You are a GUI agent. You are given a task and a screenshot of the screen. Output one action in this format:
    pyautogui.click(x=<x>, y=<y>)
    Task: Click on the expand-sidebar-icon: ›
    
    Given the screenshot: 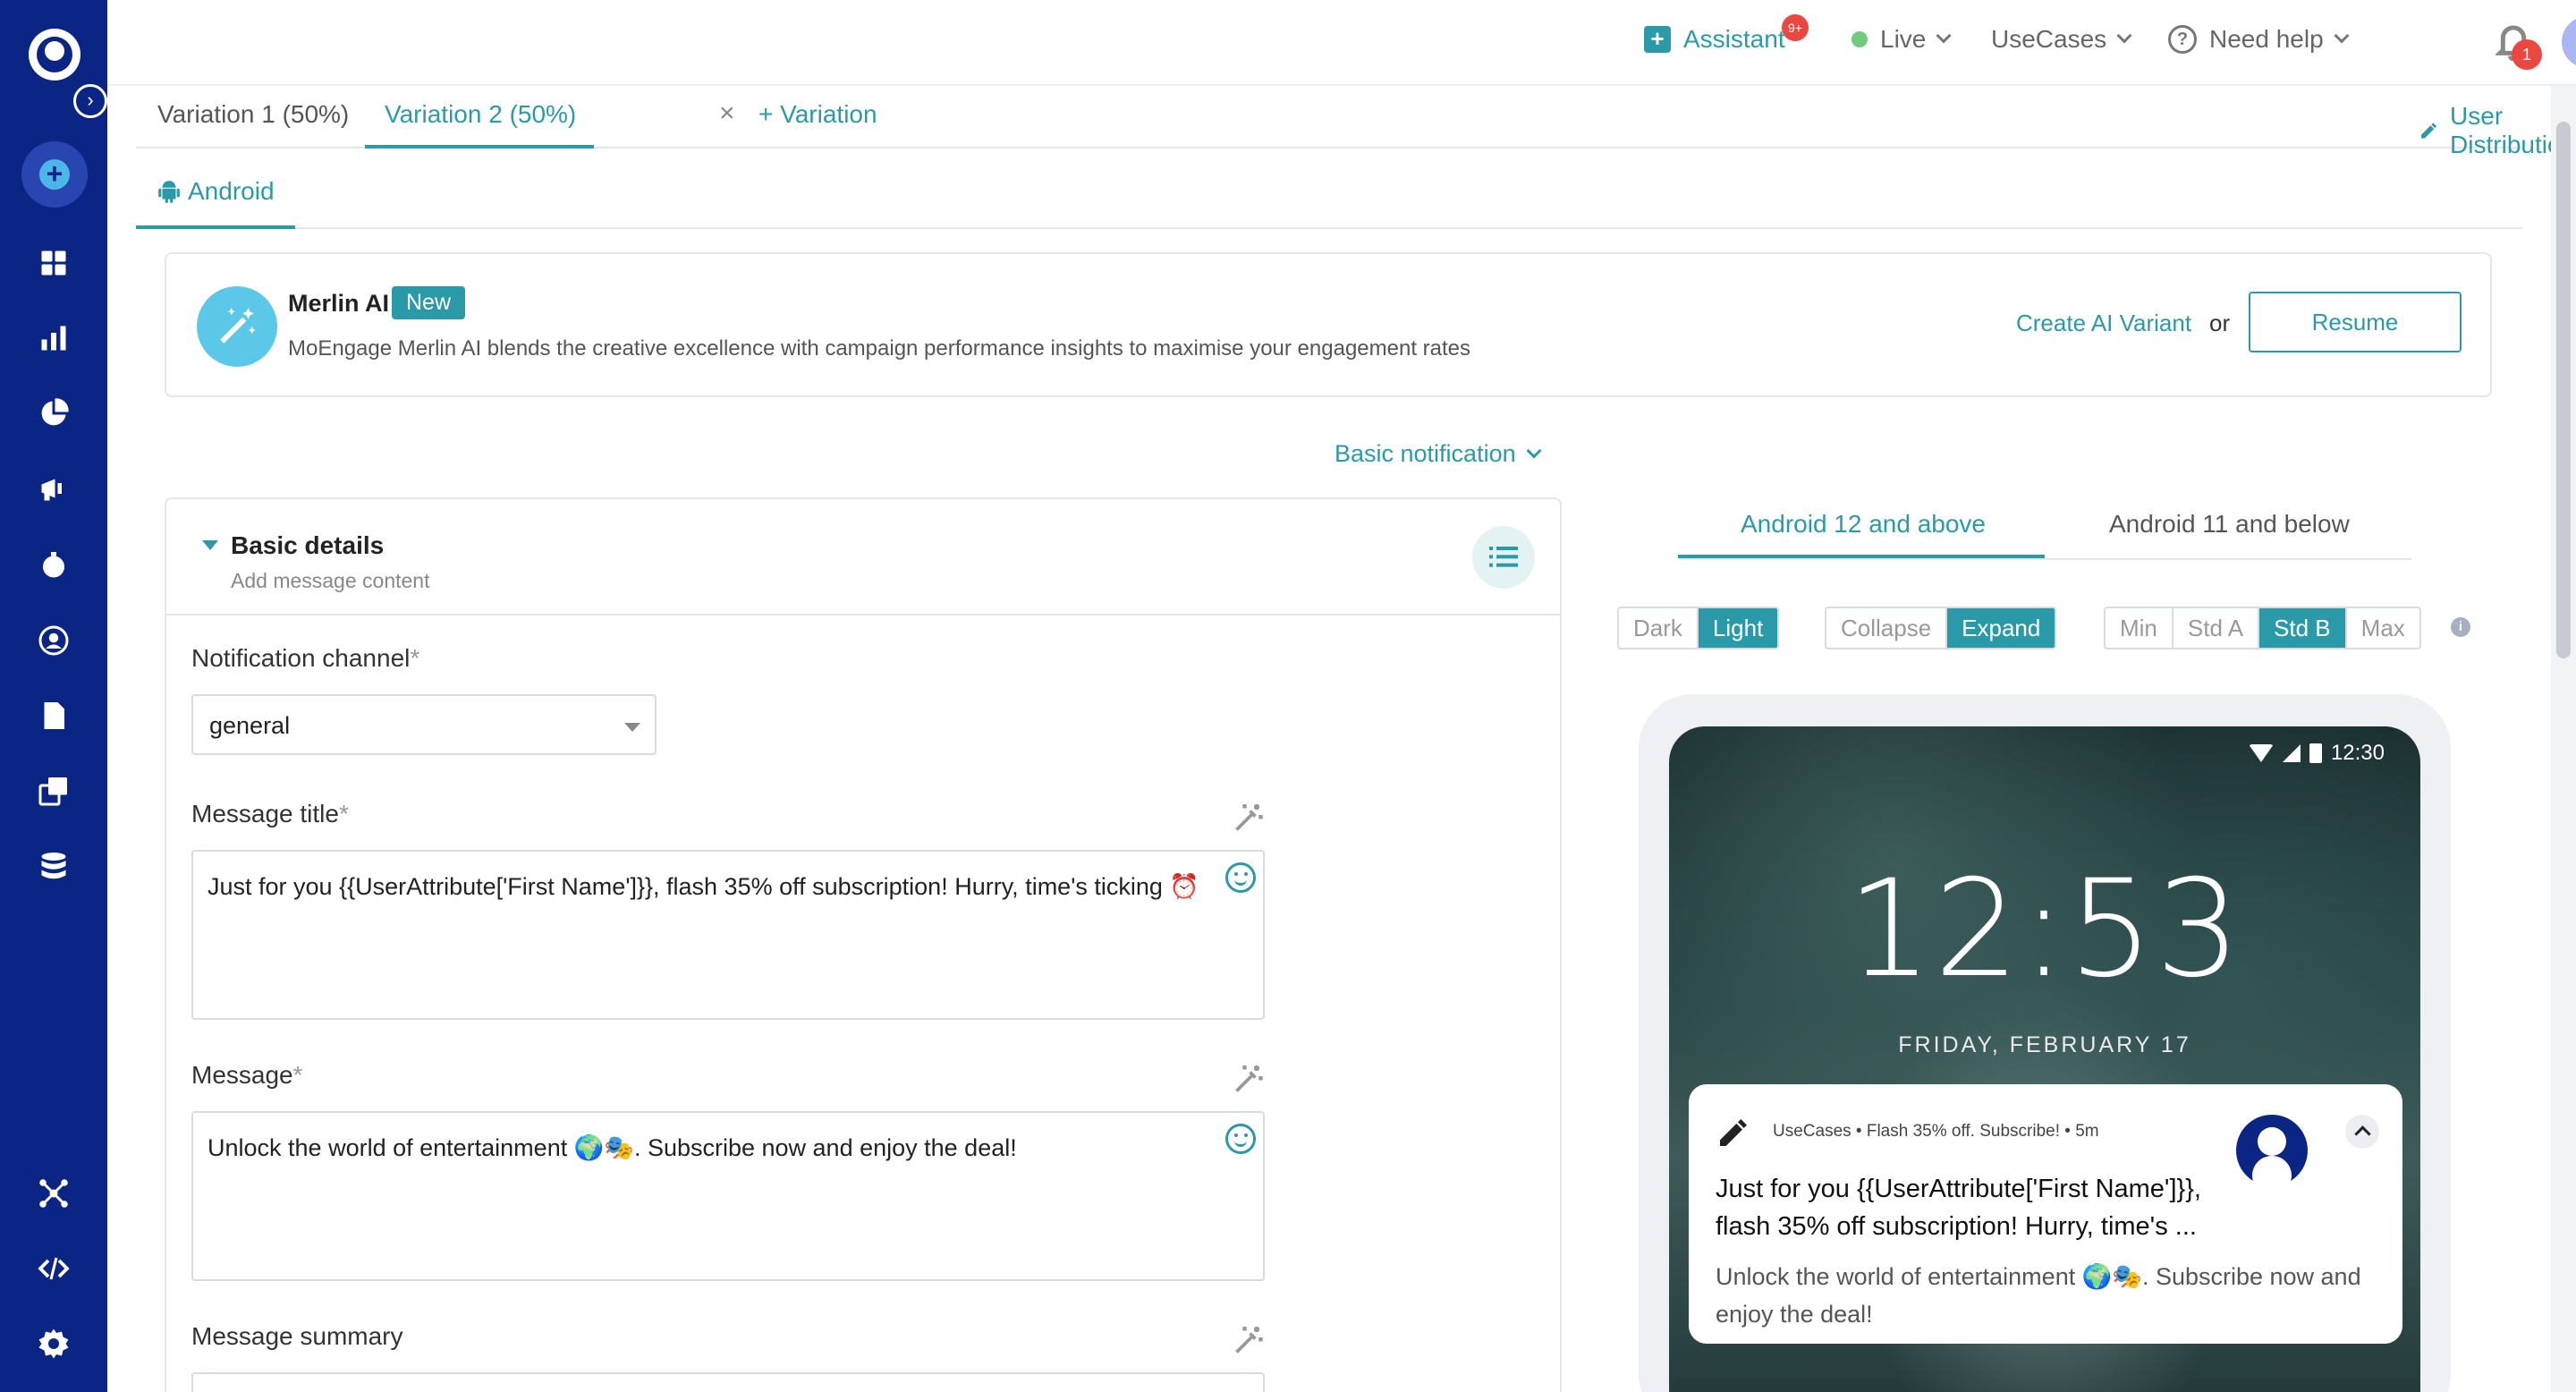 What is the action you would take?
    pyautogui.click(x=90, y=101)
    